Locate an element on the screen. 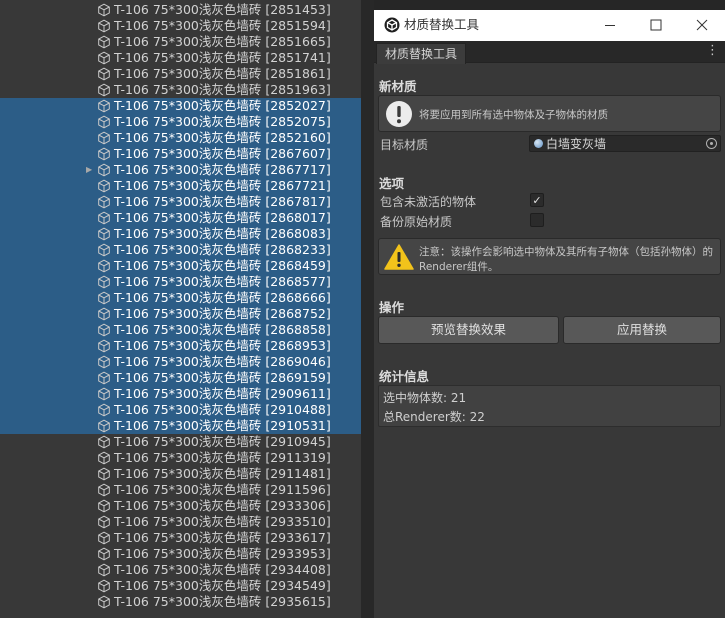 The height and width of the screenshot is (618, 725). hierarchy-item: T-106 75*300浅灰色墙砖 [2934408] is located at coordinates (180, 570).